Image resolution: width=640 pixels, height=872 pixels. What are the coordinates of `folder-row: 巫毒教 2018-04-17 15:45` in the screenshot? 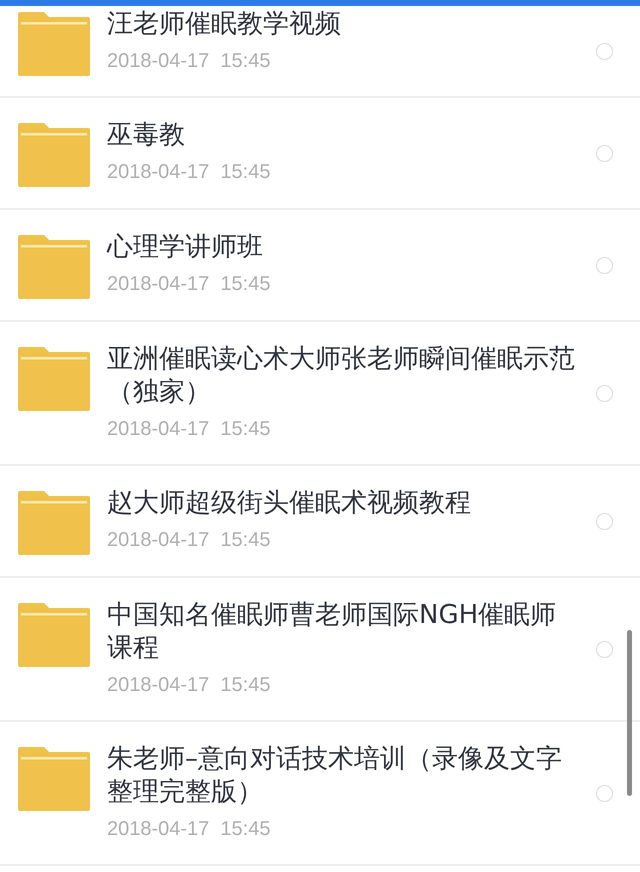 It's located at (320, 154).